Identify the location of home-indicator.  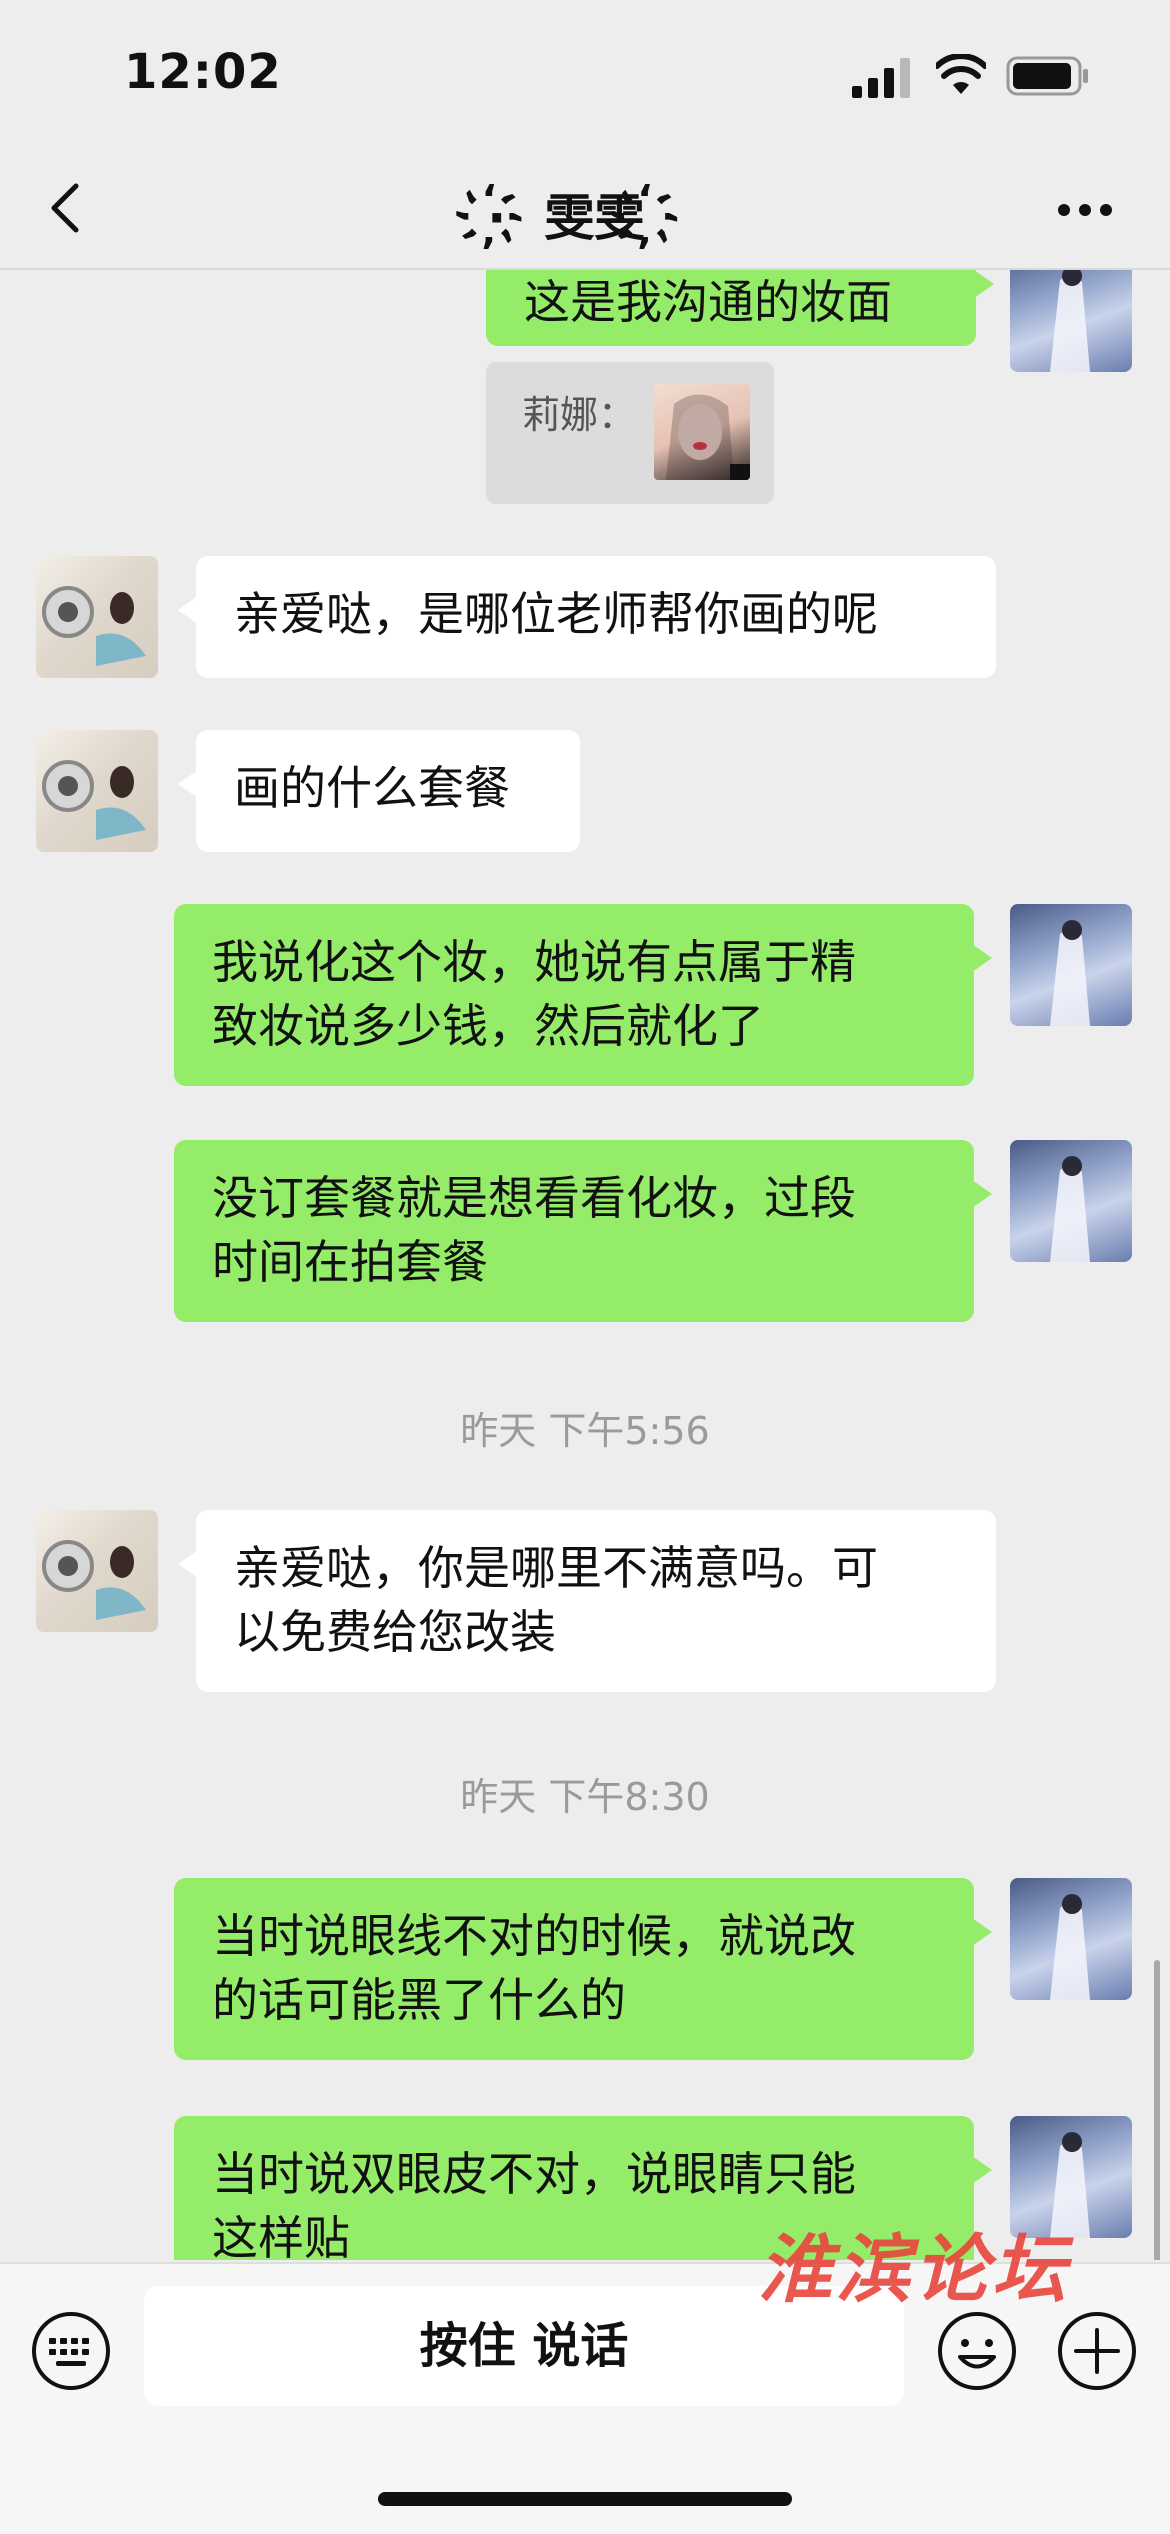
(585, 2499).